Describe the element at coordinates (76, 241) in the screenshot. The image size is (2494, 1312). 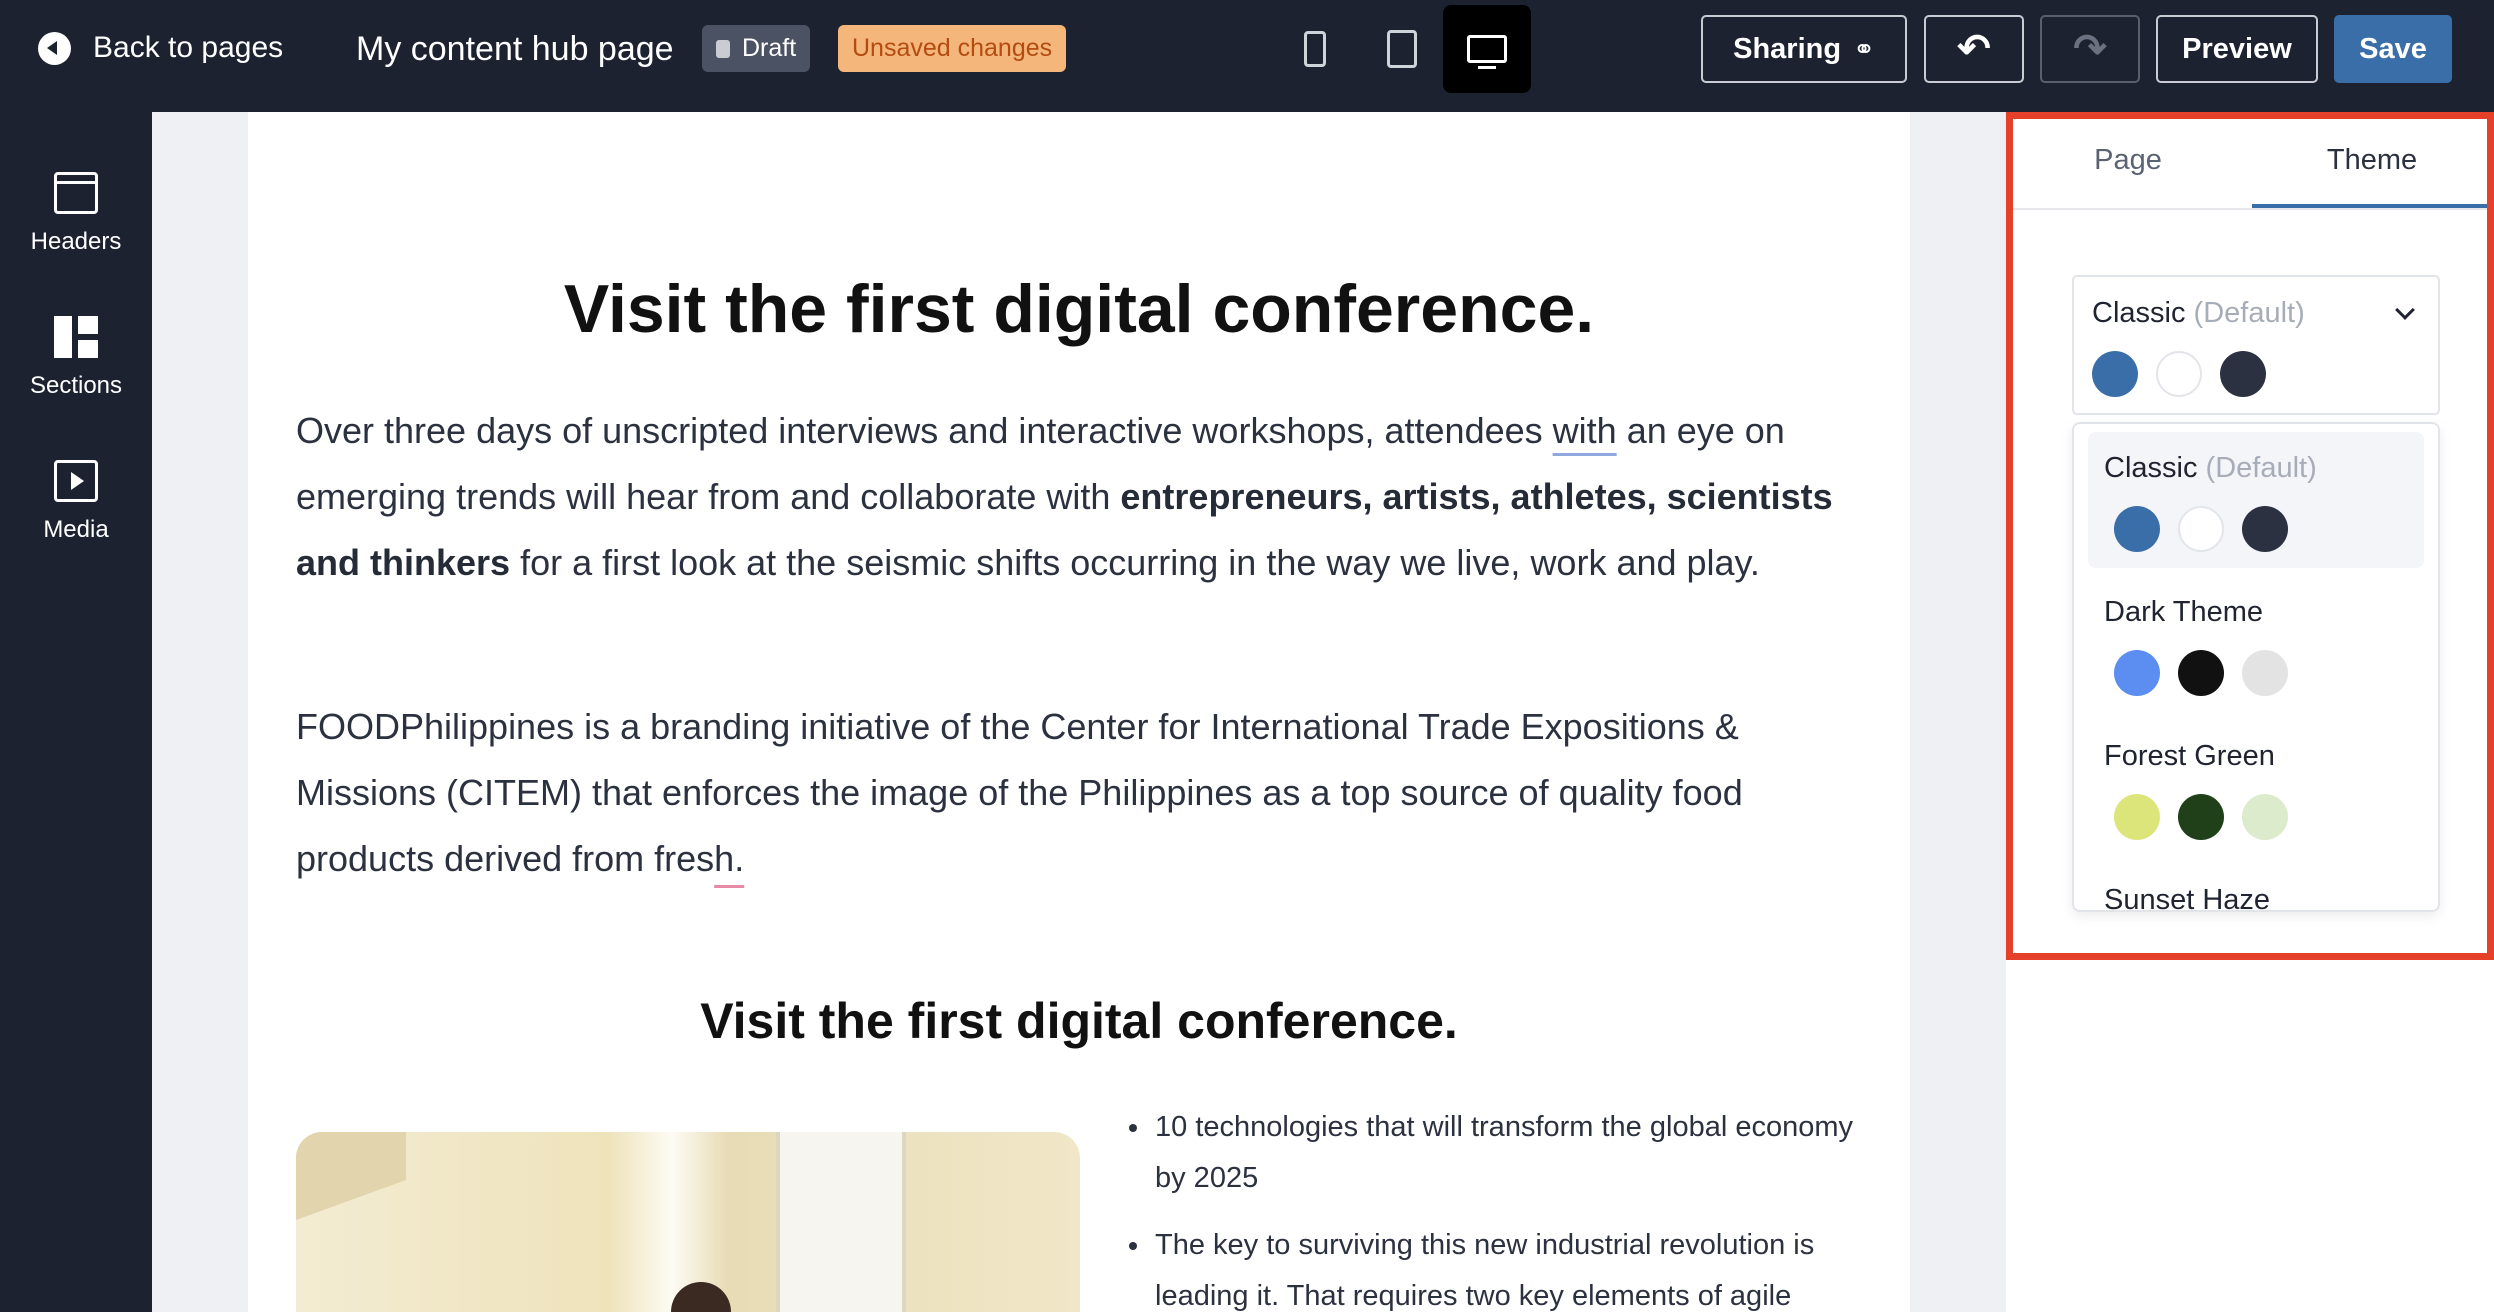
I see `sidebar-item-label: Headers` at that location.